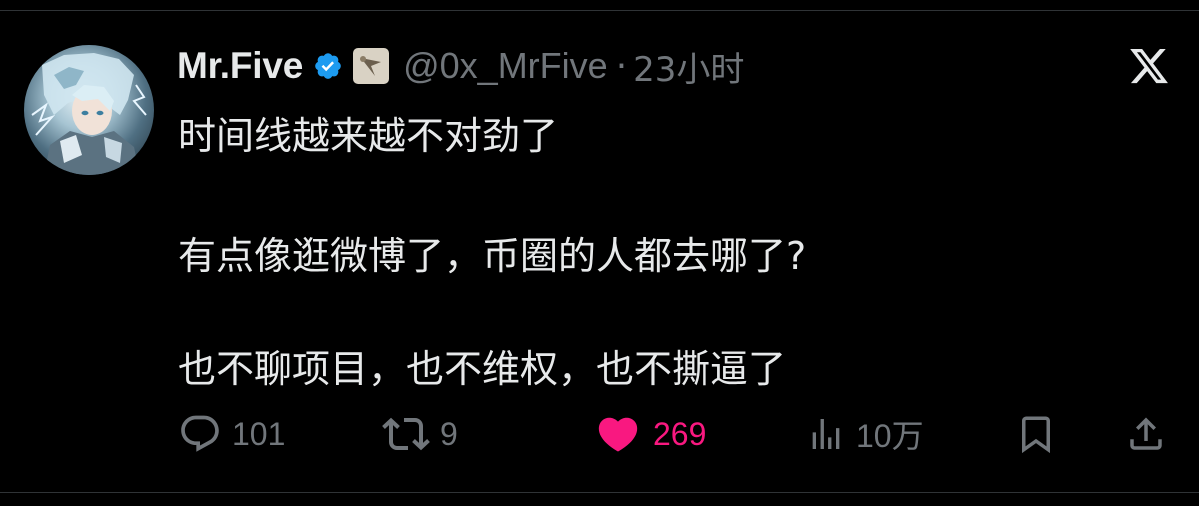 The image size is (1199, 506). What do you see at coordinates (368, 136) in the screenshot?
I see `tweet-text-line-1: 时间线越来越不对劲了` at bounding box center [368, 136].